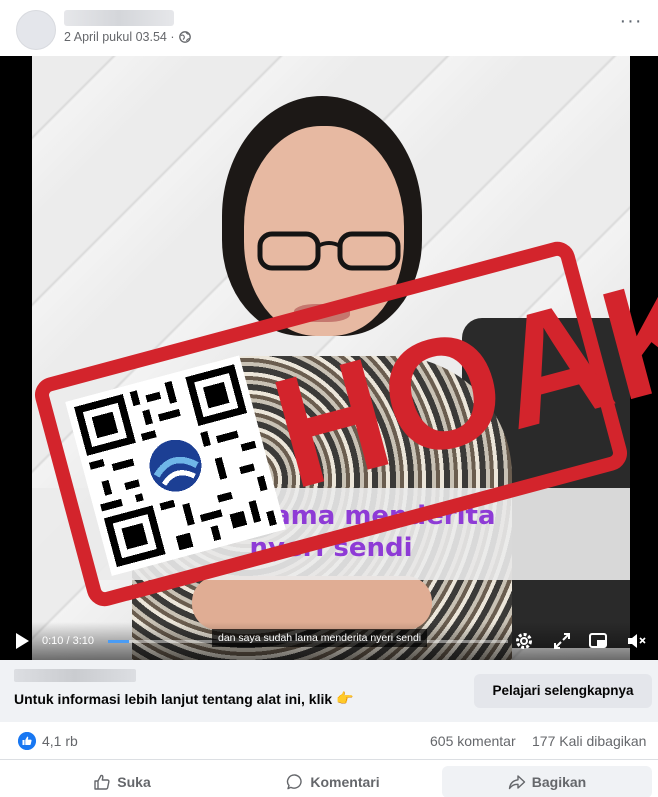 This screenshot has height=797, width=658. What do you see at coordinates (598, 641) in the screenshot?
I see `pip-icon` at bounding box center [598, 641].